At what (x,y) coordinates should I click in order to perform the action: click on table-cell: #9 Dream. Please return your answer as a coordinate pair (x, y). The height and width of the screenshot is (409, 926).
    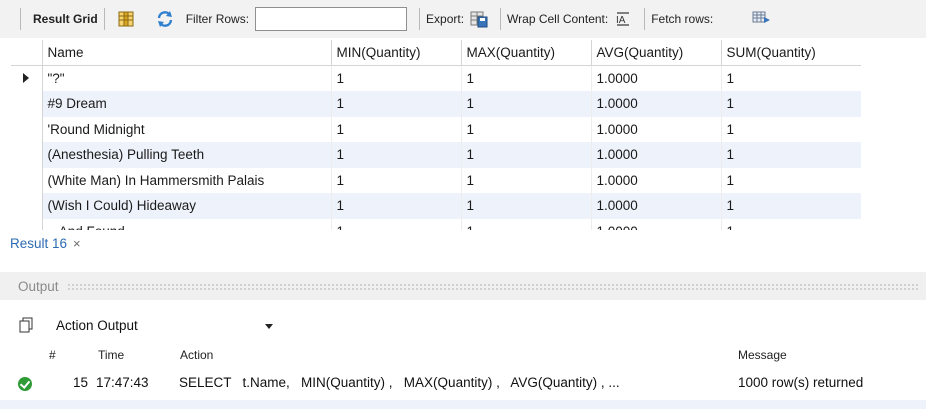
    Looking at the image, I should click on (187, 104).